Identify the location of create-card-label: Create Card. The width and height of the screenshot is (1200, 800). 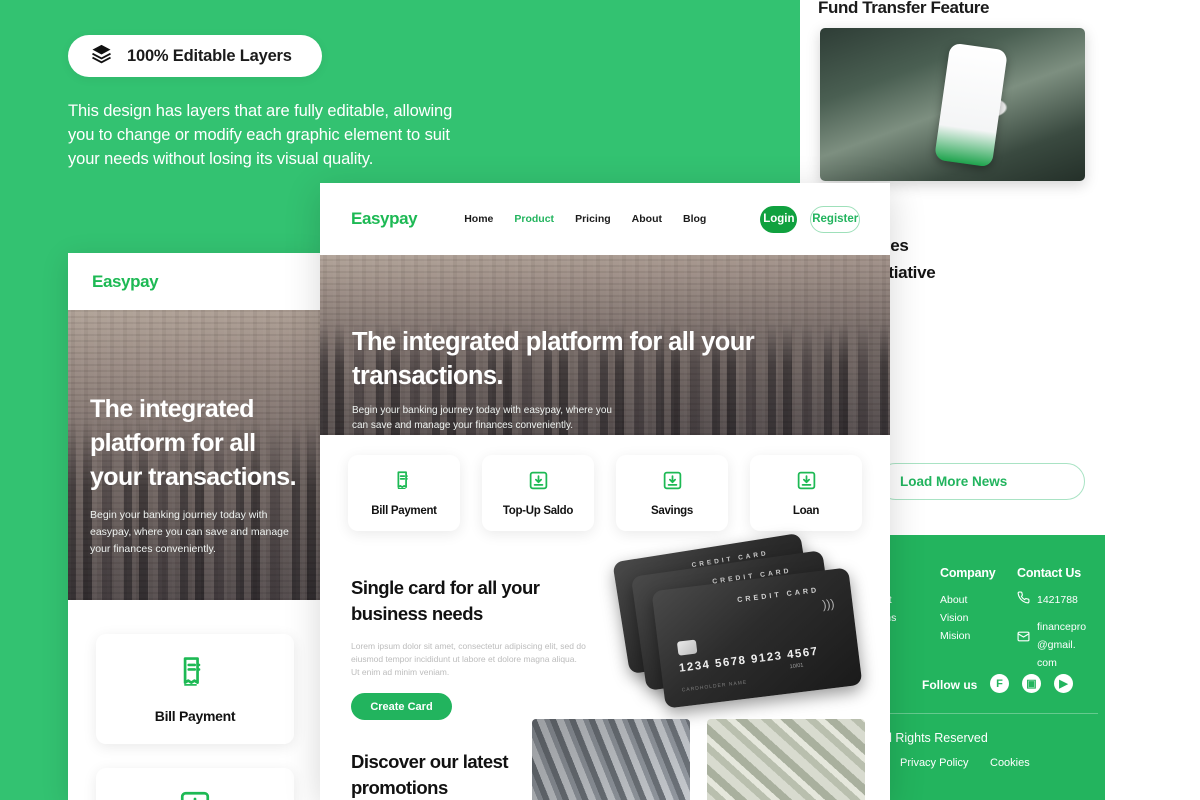
(401, 706).